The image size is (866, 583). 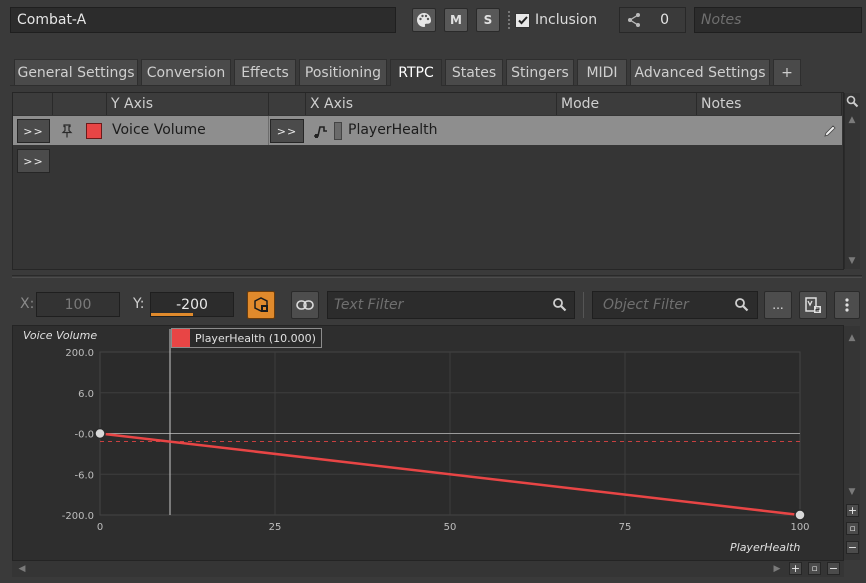 I want to click on tab-stingers: Stingers, so click(x=540, y=72).